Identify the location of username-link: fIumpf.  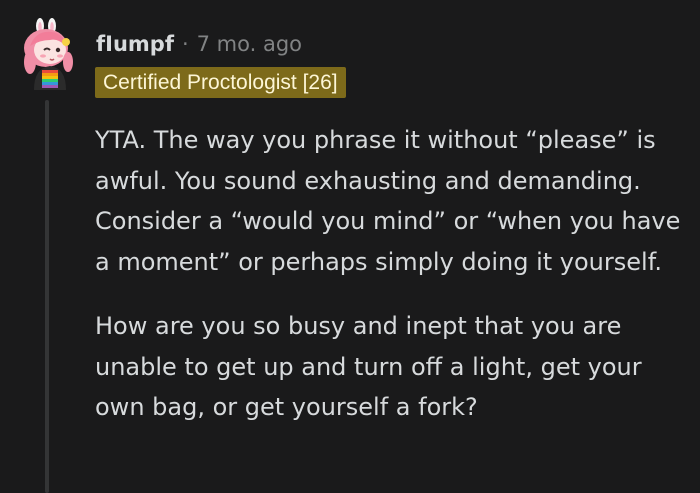
(135, 44).